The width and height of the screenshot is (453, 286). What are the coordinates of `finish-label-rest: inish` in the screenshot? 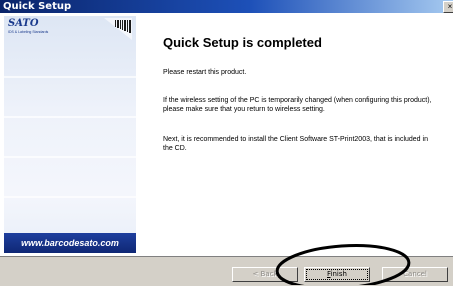 It's located at (338, 274).